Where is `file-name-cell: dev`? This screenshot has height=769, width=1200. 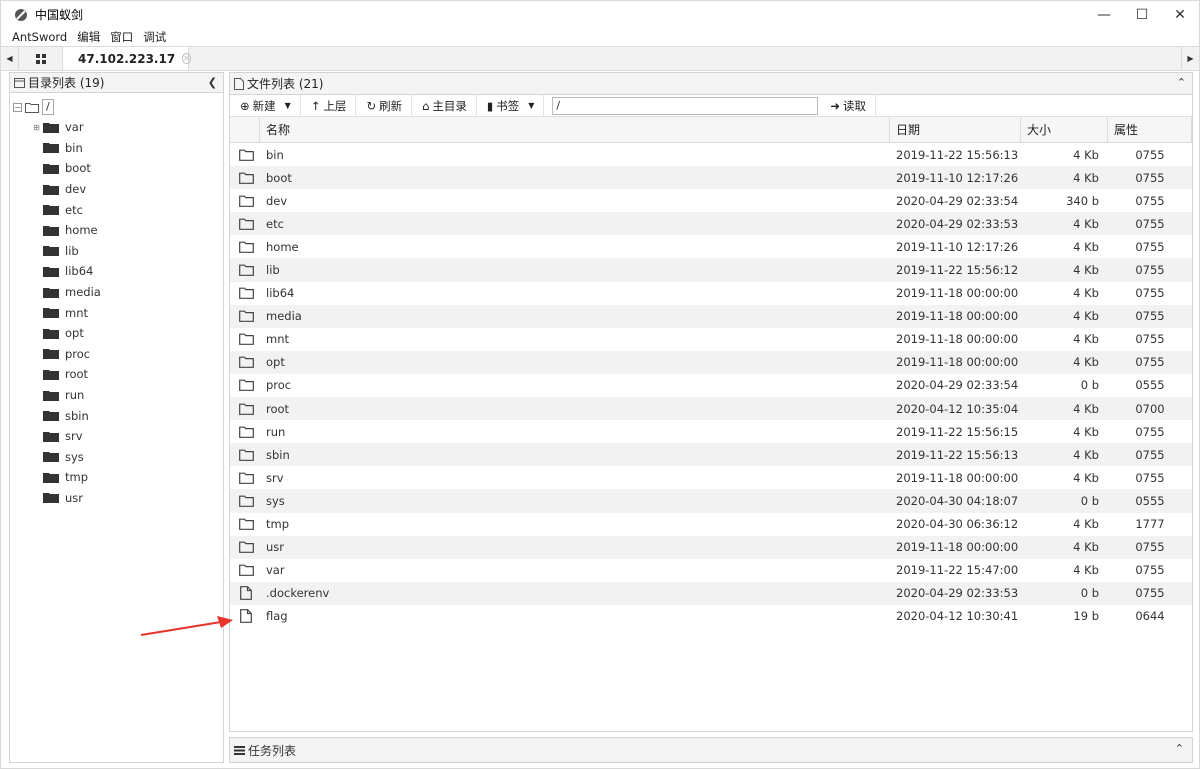
file-name-cell: dev is located at coordinates (277, 200).